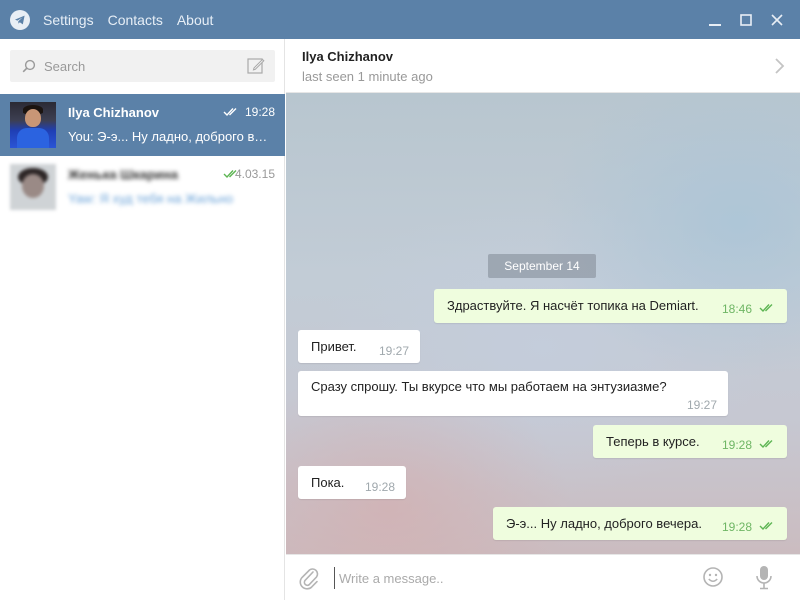  Describe the element at coordinates (68, 20) in the screenshot. I see `menu-settings: Settings` at that location.